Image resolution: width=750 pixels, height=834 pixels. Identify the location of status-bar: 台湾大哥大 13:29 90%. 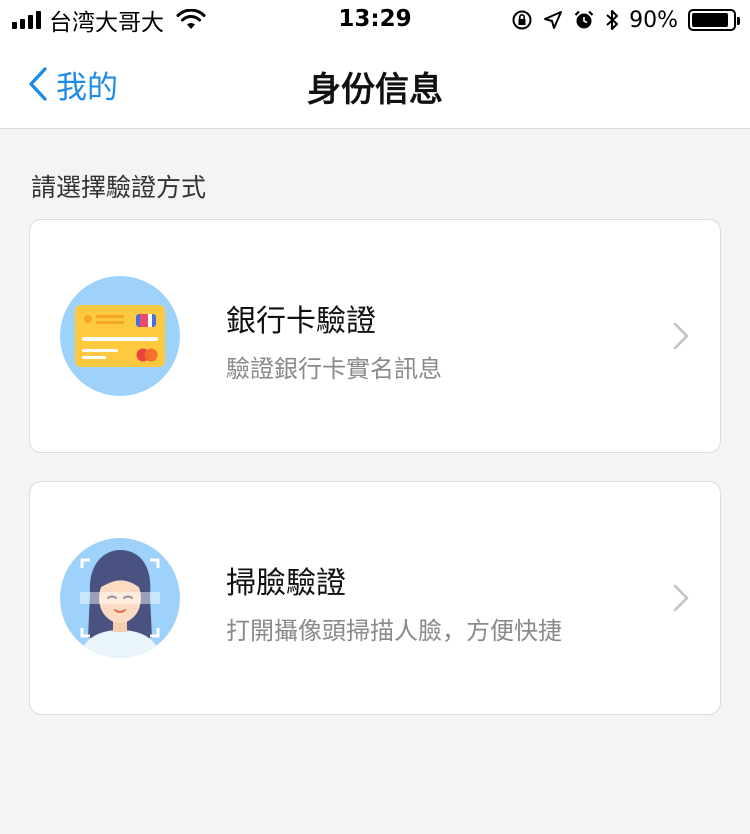
(375, 20).